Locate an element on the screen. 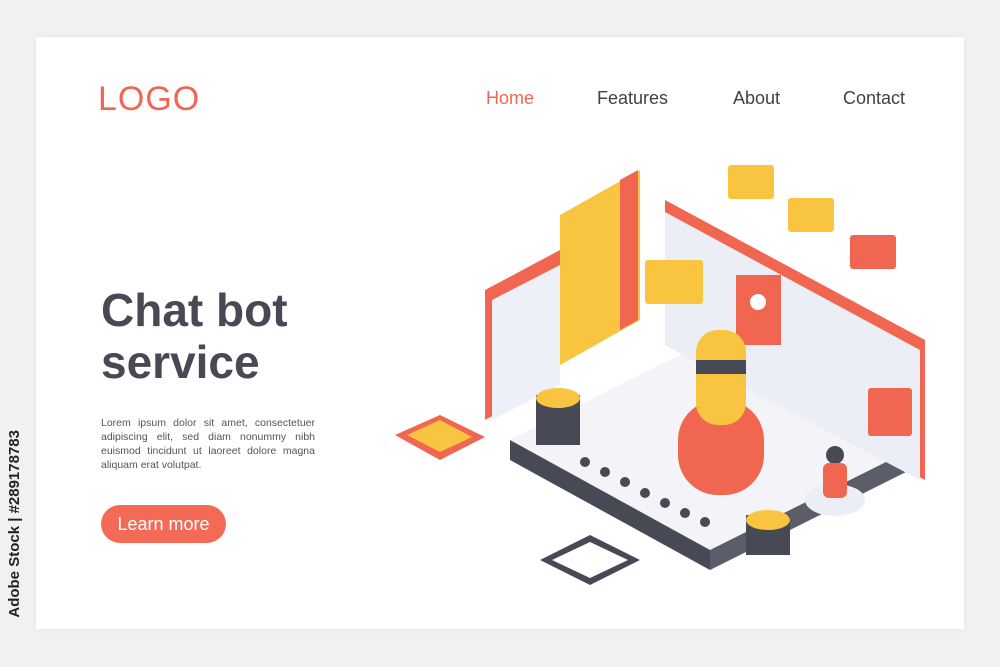 This screenshot has width=1000, height=667. title-line-1: Chat bot is located at coordinates (194, 310).